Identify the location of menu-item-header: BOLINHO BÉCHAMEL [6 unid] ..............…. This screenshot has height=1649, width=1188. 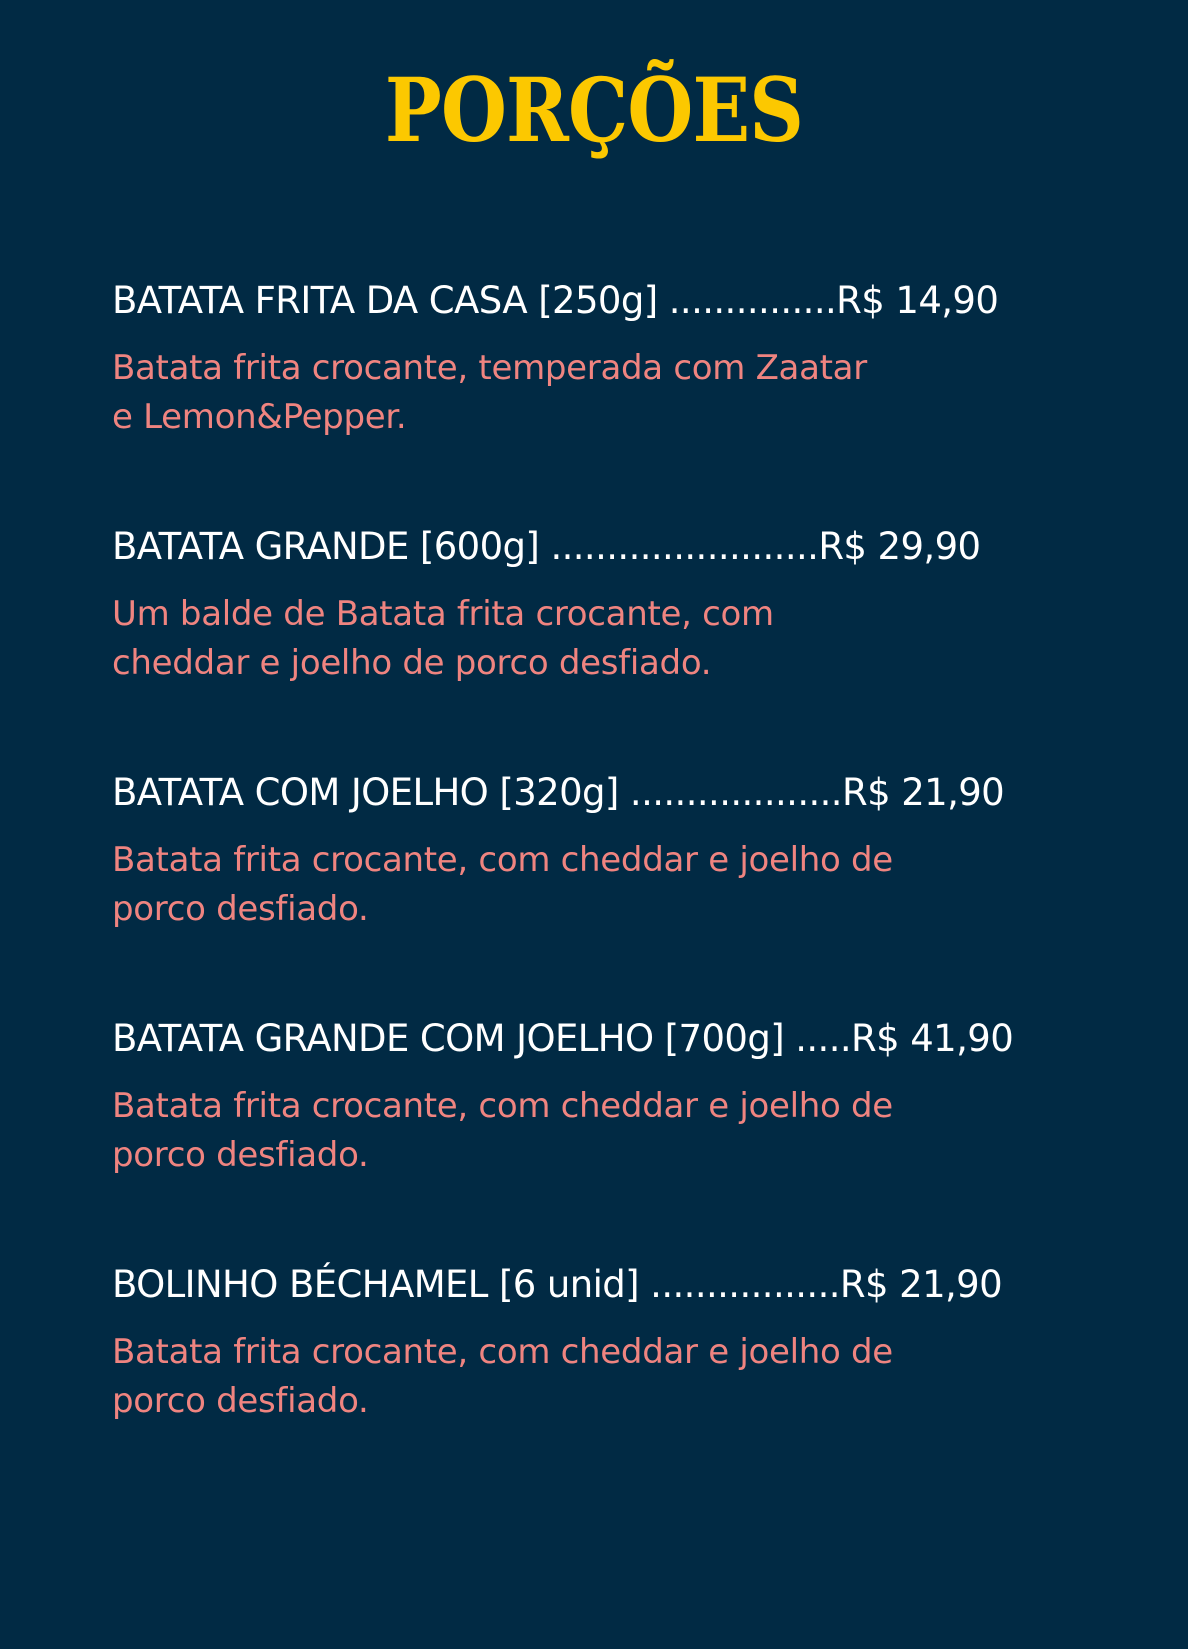
(592, 1285).